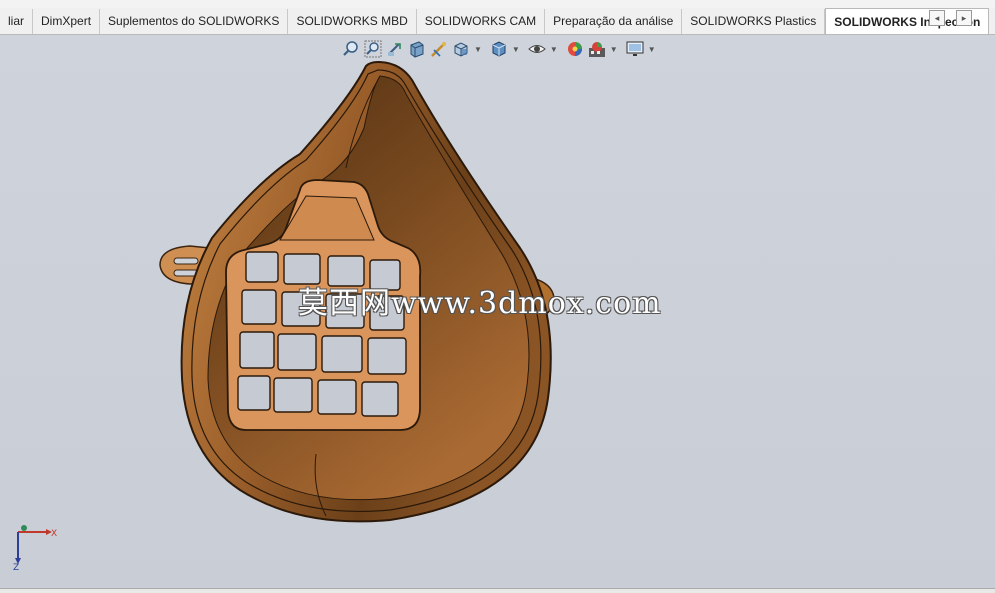 The image size is (995, 593). What do you see at coordinates (635, 49) in the screenshot?
I see `view-settings-icon` at bounding box center [635, 49].